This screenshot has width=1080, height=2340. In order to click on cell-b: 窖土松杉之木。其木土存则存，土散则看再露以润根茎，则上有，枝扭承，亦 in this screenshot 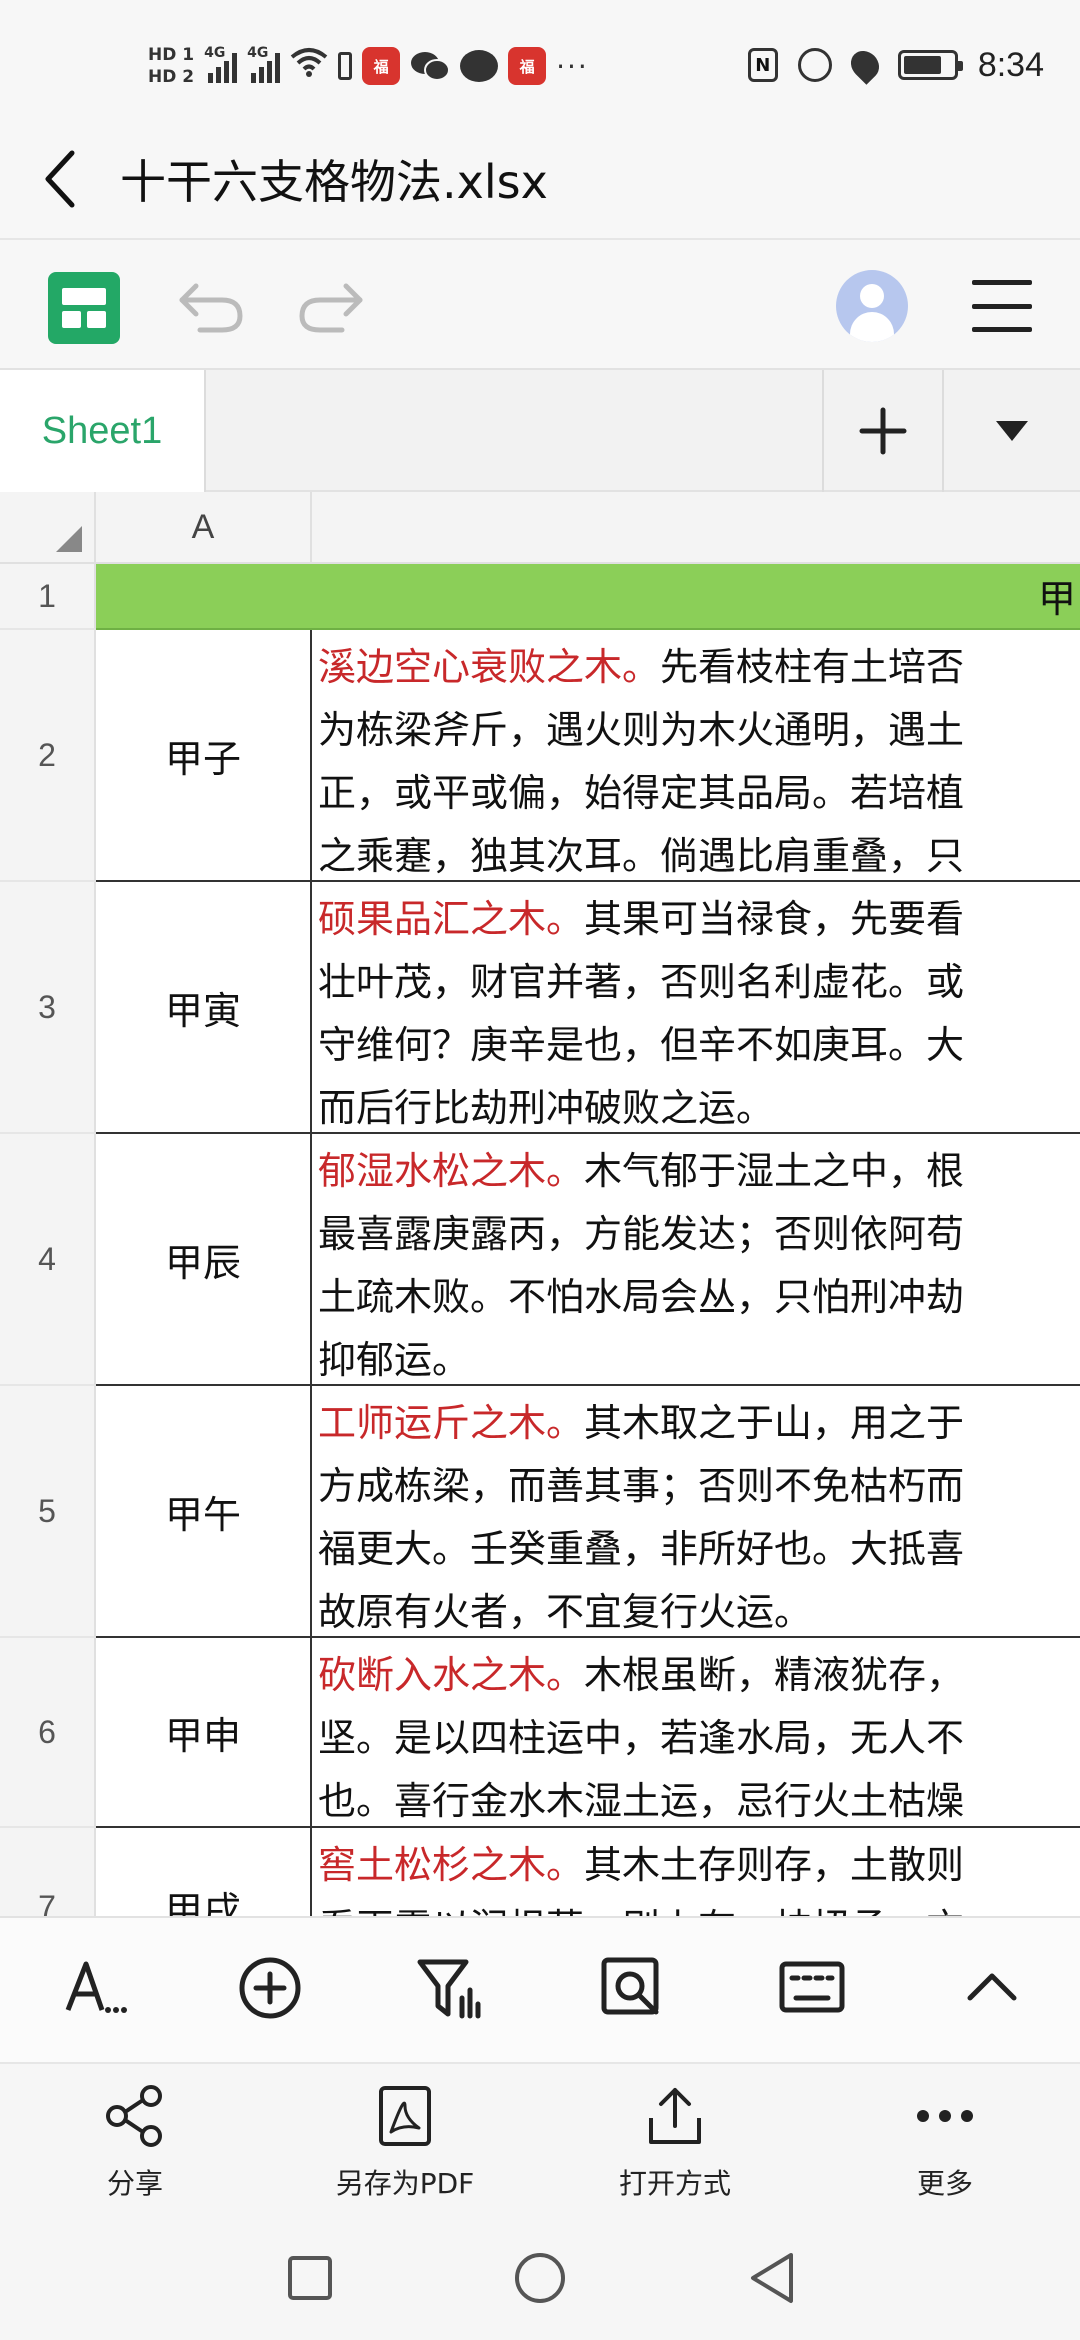, I will do `click(696, 1872)`.